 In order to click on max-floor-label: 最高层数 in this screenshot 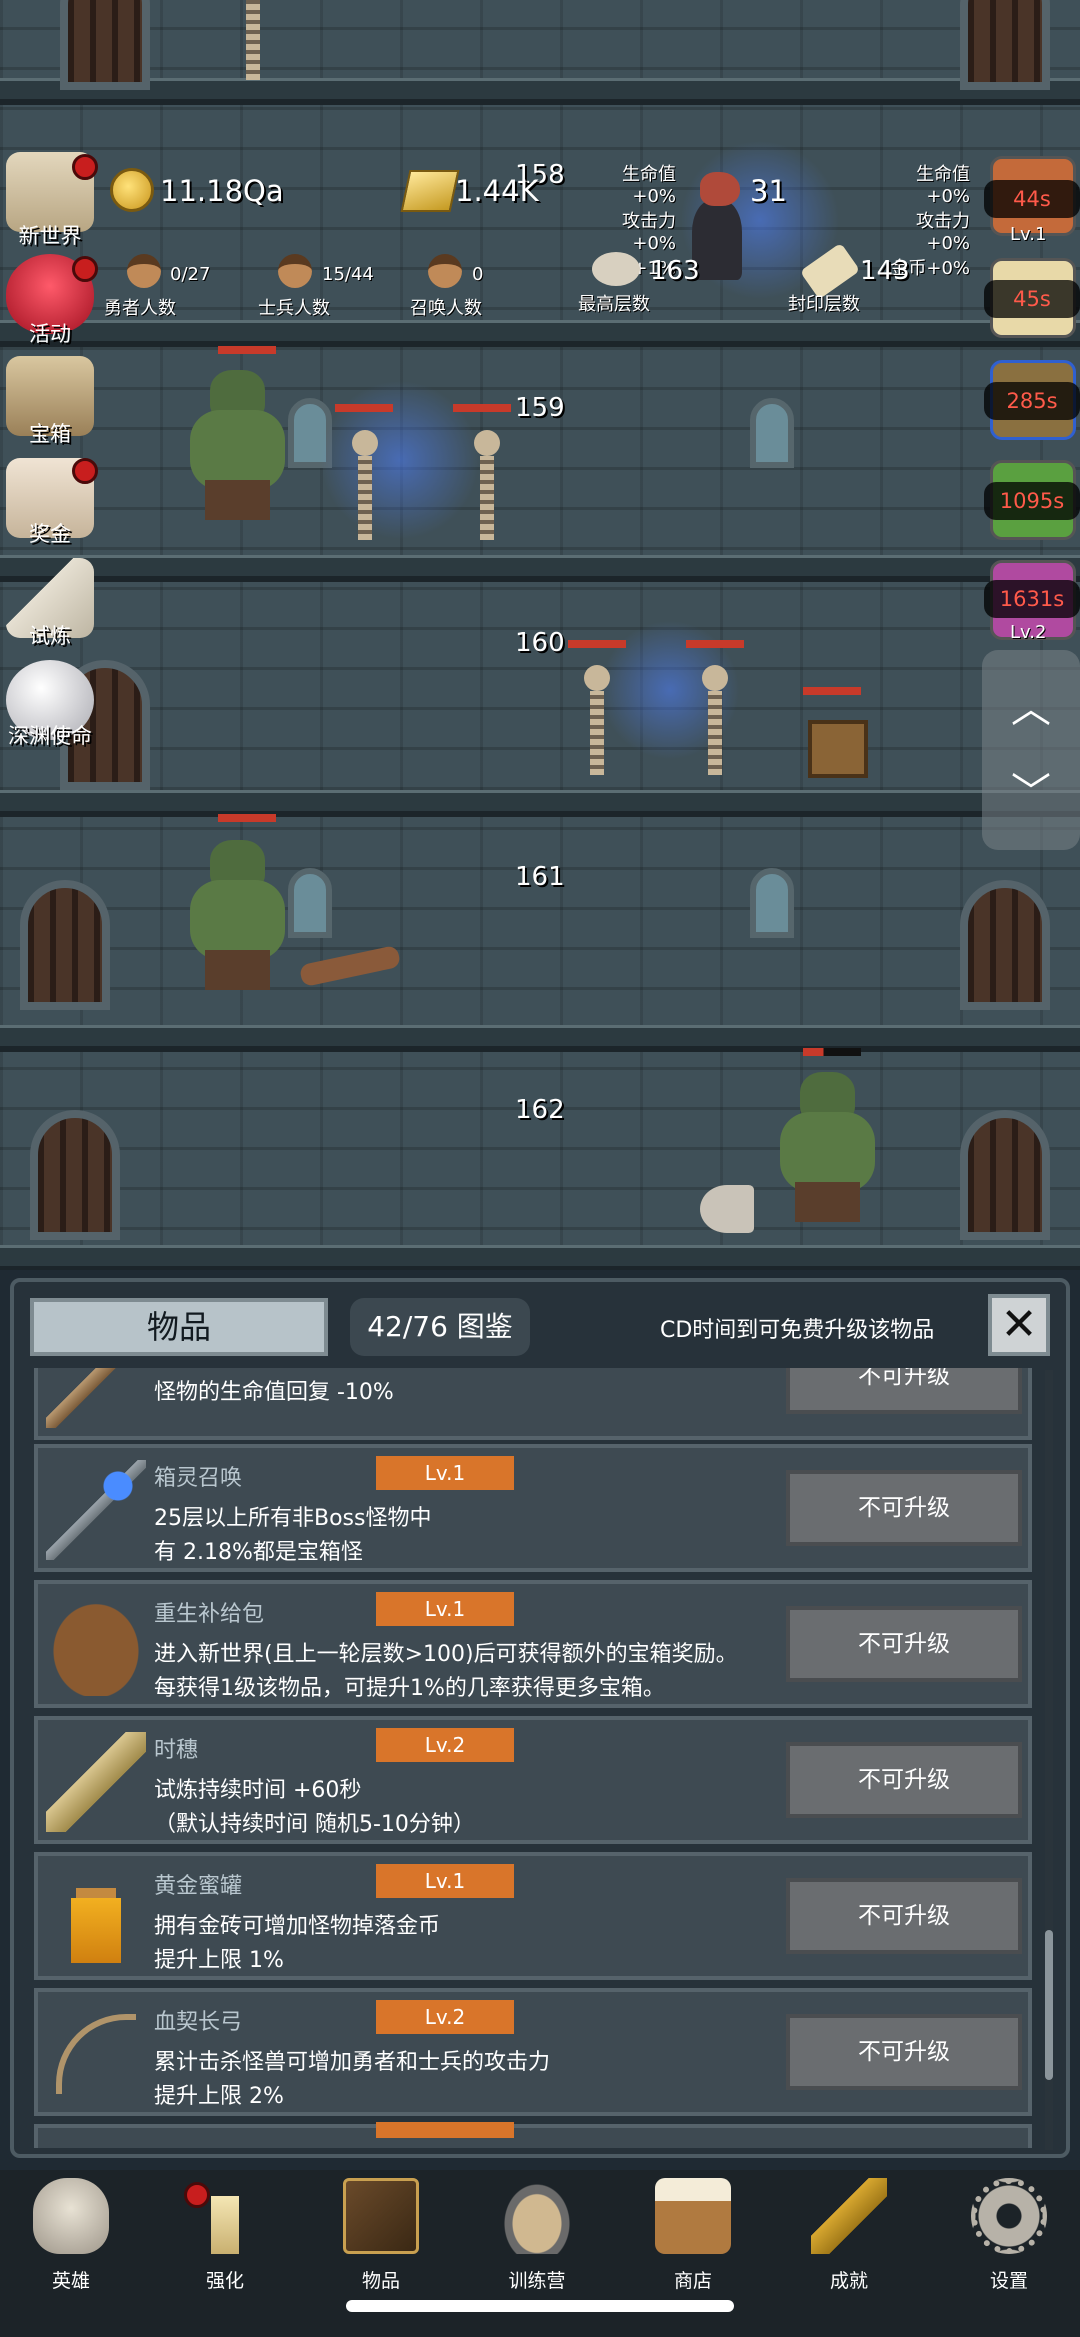, I will do `click(614, 304)`.